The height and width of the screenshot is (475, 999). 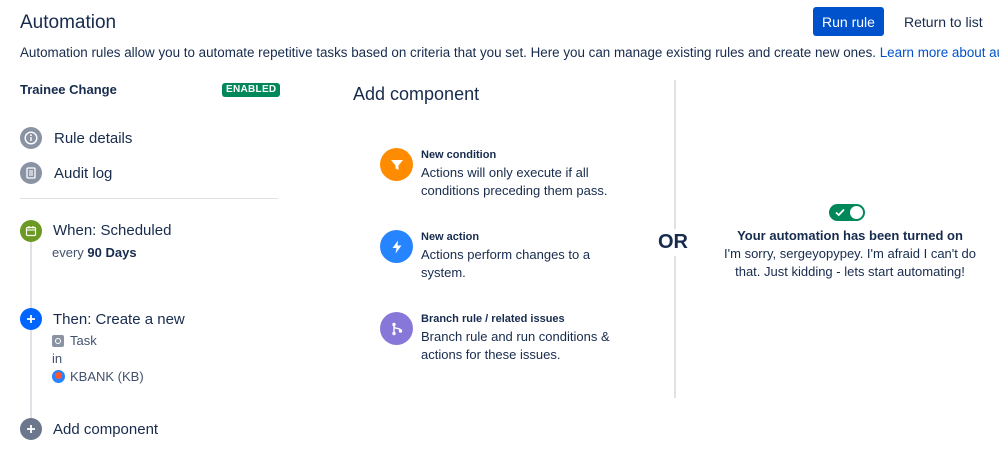 What do you see at coordinates (68, 22) in the screenshot?
I see `page-title: Automation` at bounding box center [68, 22].